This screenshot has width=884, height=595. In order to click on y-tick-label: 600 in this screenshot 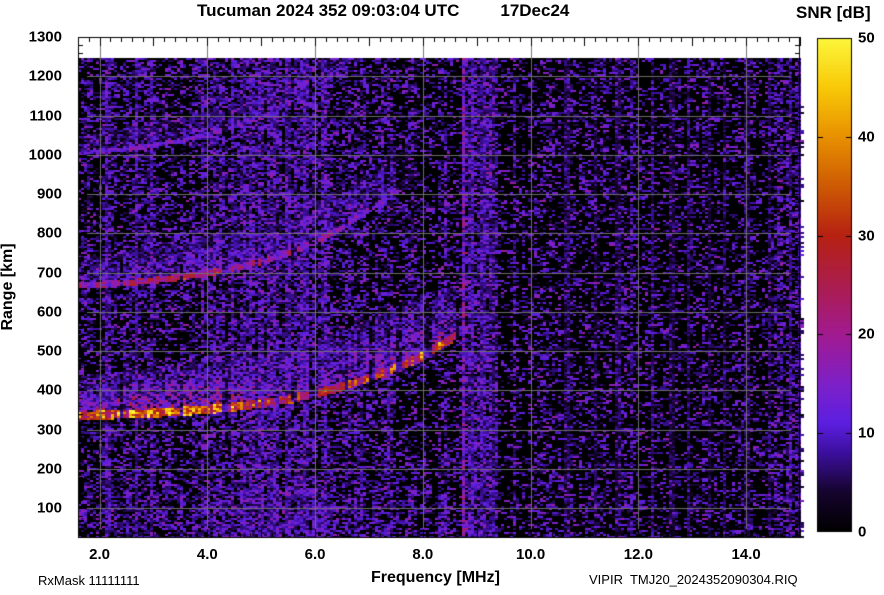, I will do `click(49, 312)`.